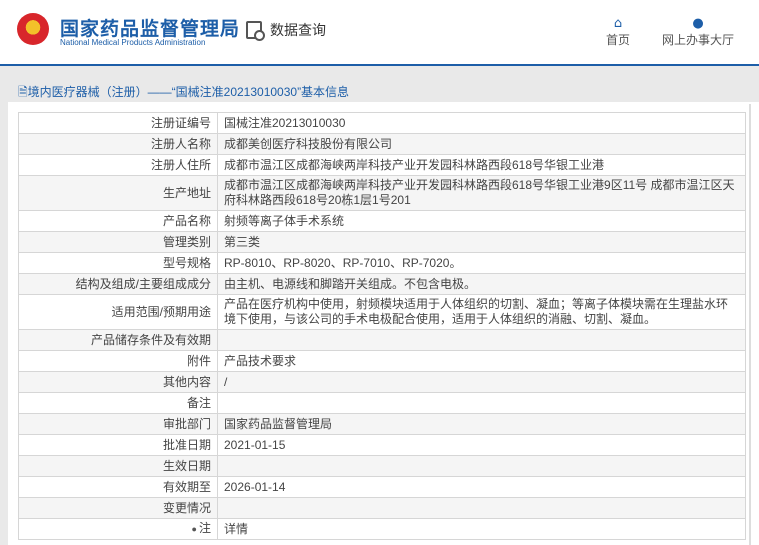 This screenshot has width=759, height=545. I want to click on table-row: 有效期至 2026-01-14, so click(382, 487).